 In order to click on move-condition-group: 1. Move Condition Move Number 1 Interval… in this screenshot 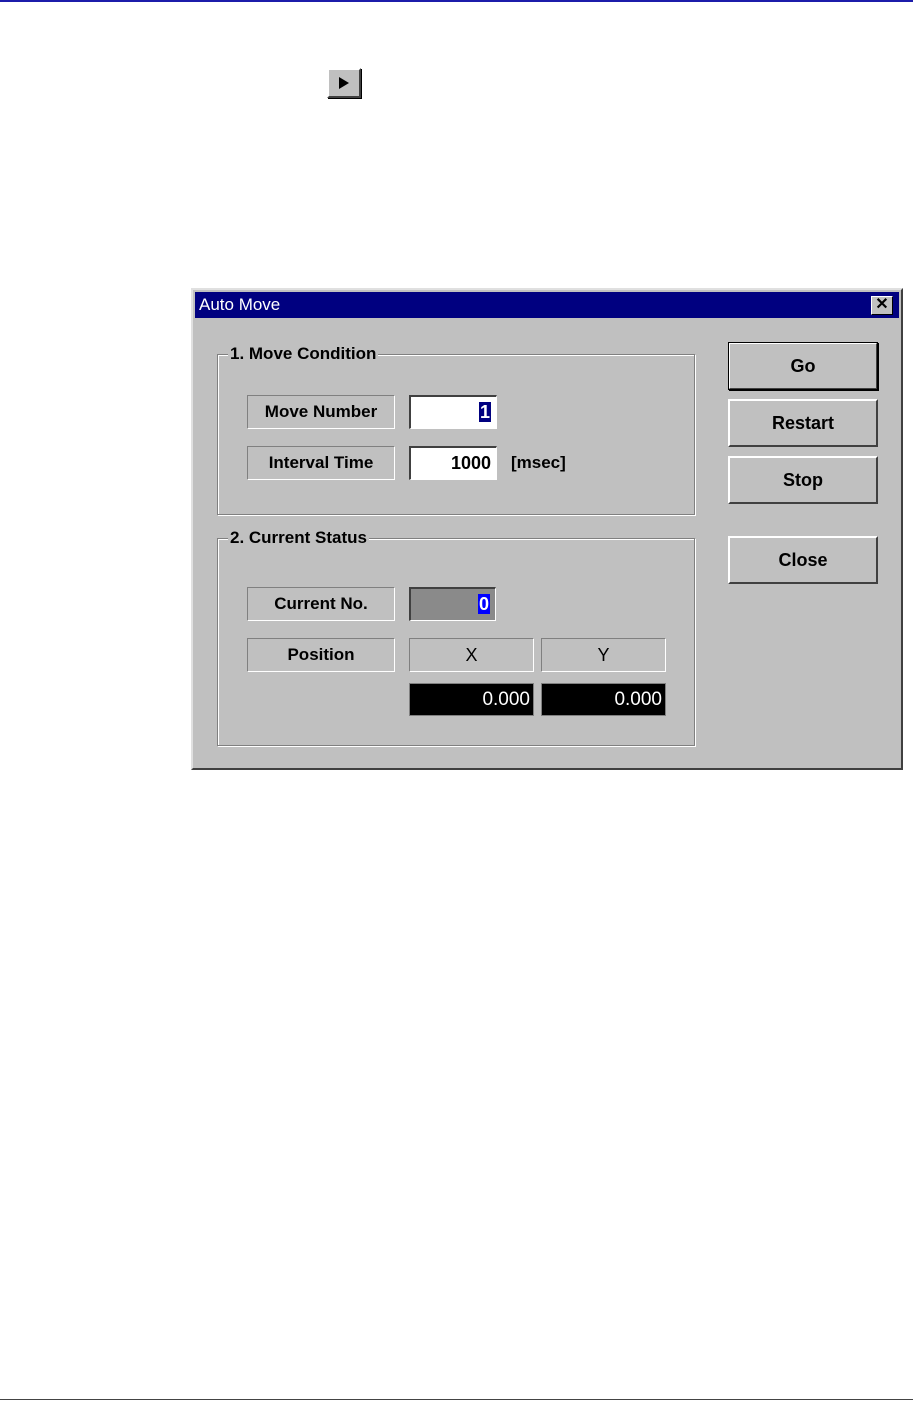, I will do `click(456, 429)`.